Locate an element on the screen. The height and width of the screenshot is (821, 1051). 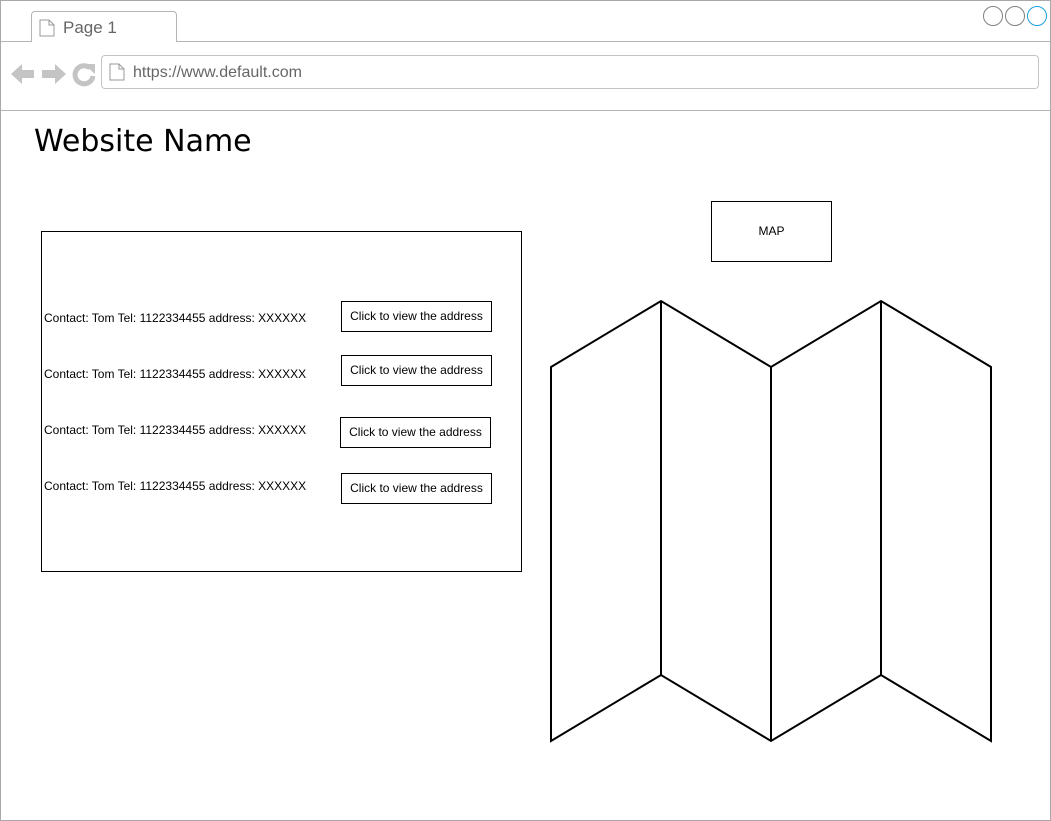
tab-page-1: Page 1 is located at coordinates (104, 26).